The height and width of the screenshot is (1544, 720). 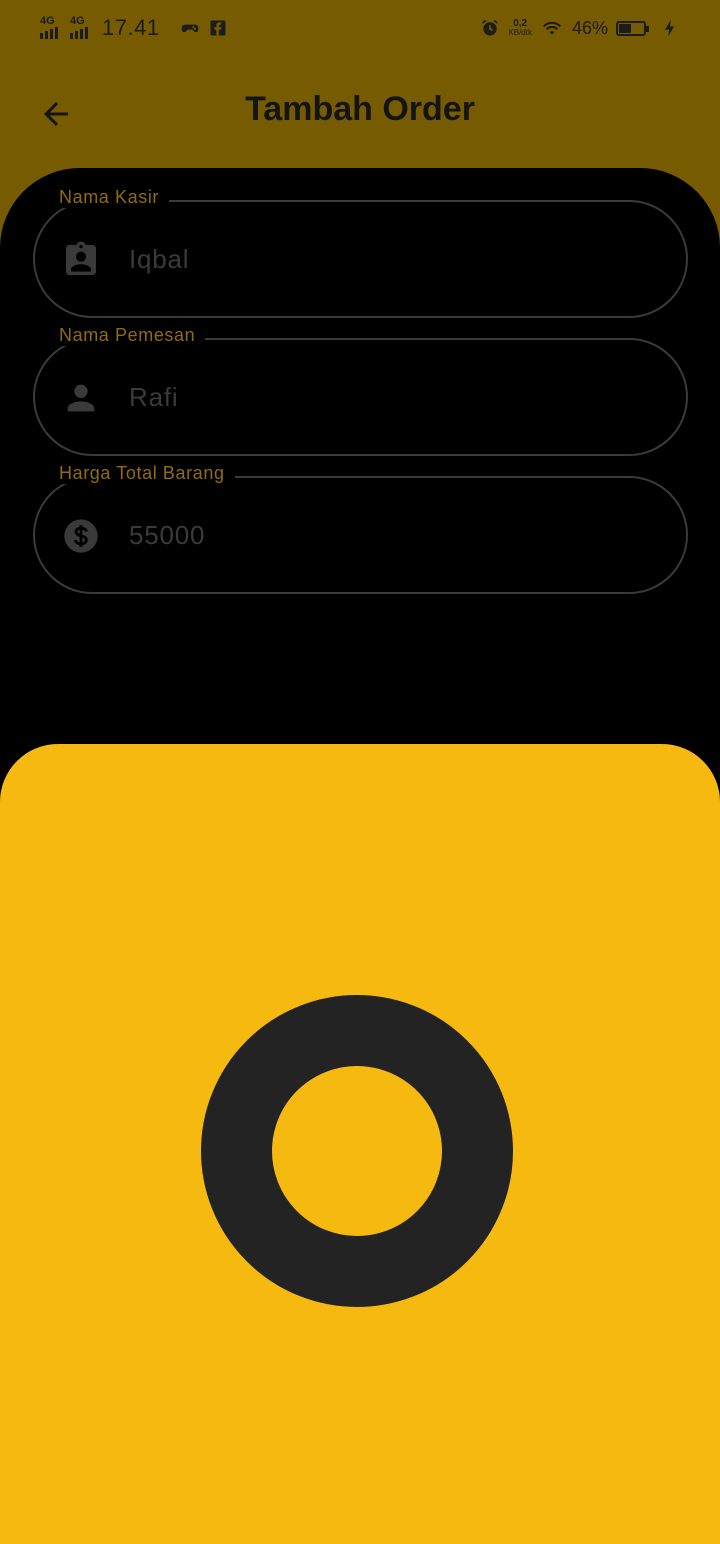 I want to click on network-speed: 0,2 KB/dtk, so click(x=520, y=28).